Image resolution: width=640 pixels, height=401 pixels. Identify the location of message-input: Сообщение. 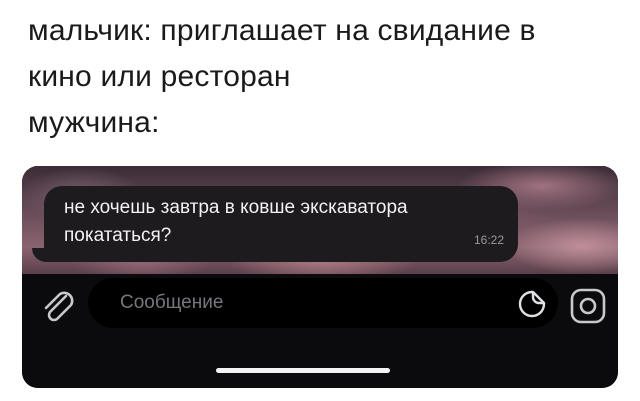
(323, 303).